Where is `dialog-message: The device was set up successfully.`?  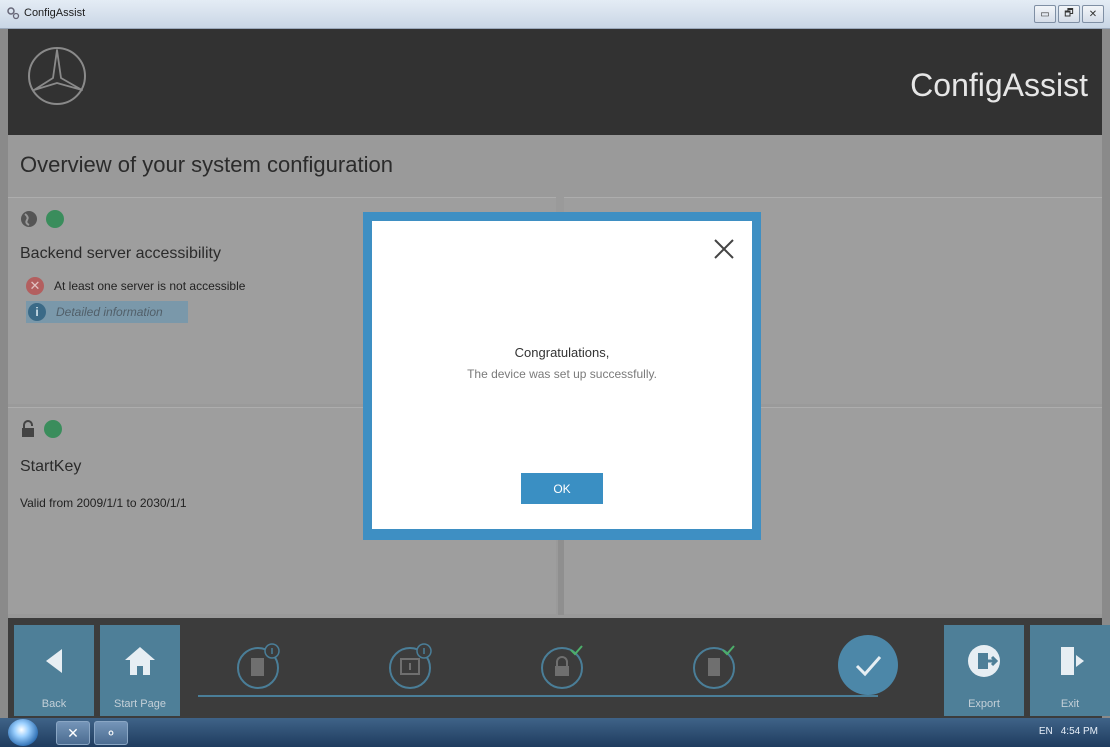 dialog-message: The device was set up successfully. is located at coordinates (562, 374).